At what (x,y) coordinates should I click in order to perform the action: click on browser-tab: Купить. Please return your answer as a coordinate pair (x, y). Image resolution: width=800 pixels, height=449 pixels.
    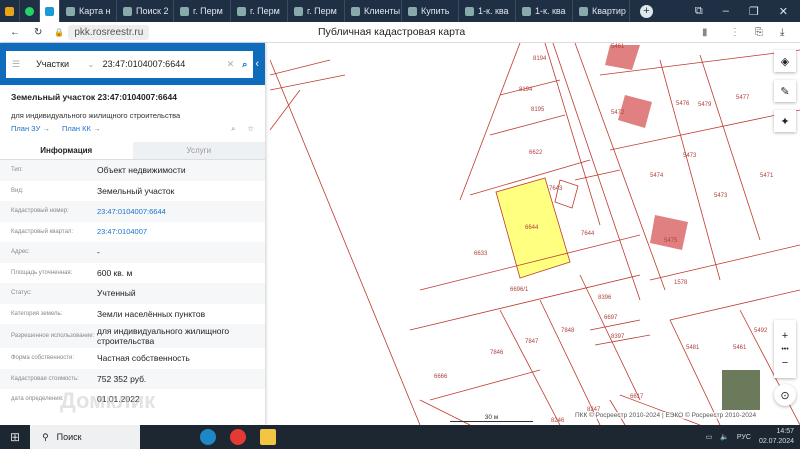
    Looking at the image, I should click on (430, 11).